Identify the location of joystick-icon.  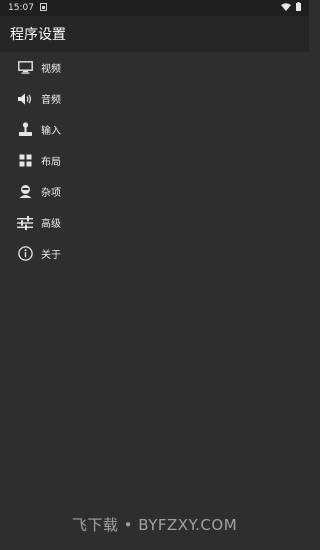
(25, 130).